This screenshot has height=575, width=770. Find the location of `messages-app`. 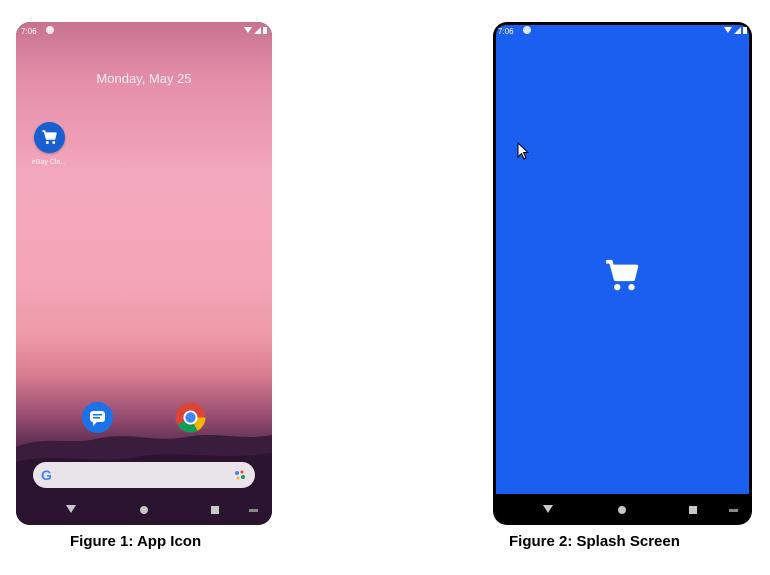

messages-app is located at coordinates (97, 417).